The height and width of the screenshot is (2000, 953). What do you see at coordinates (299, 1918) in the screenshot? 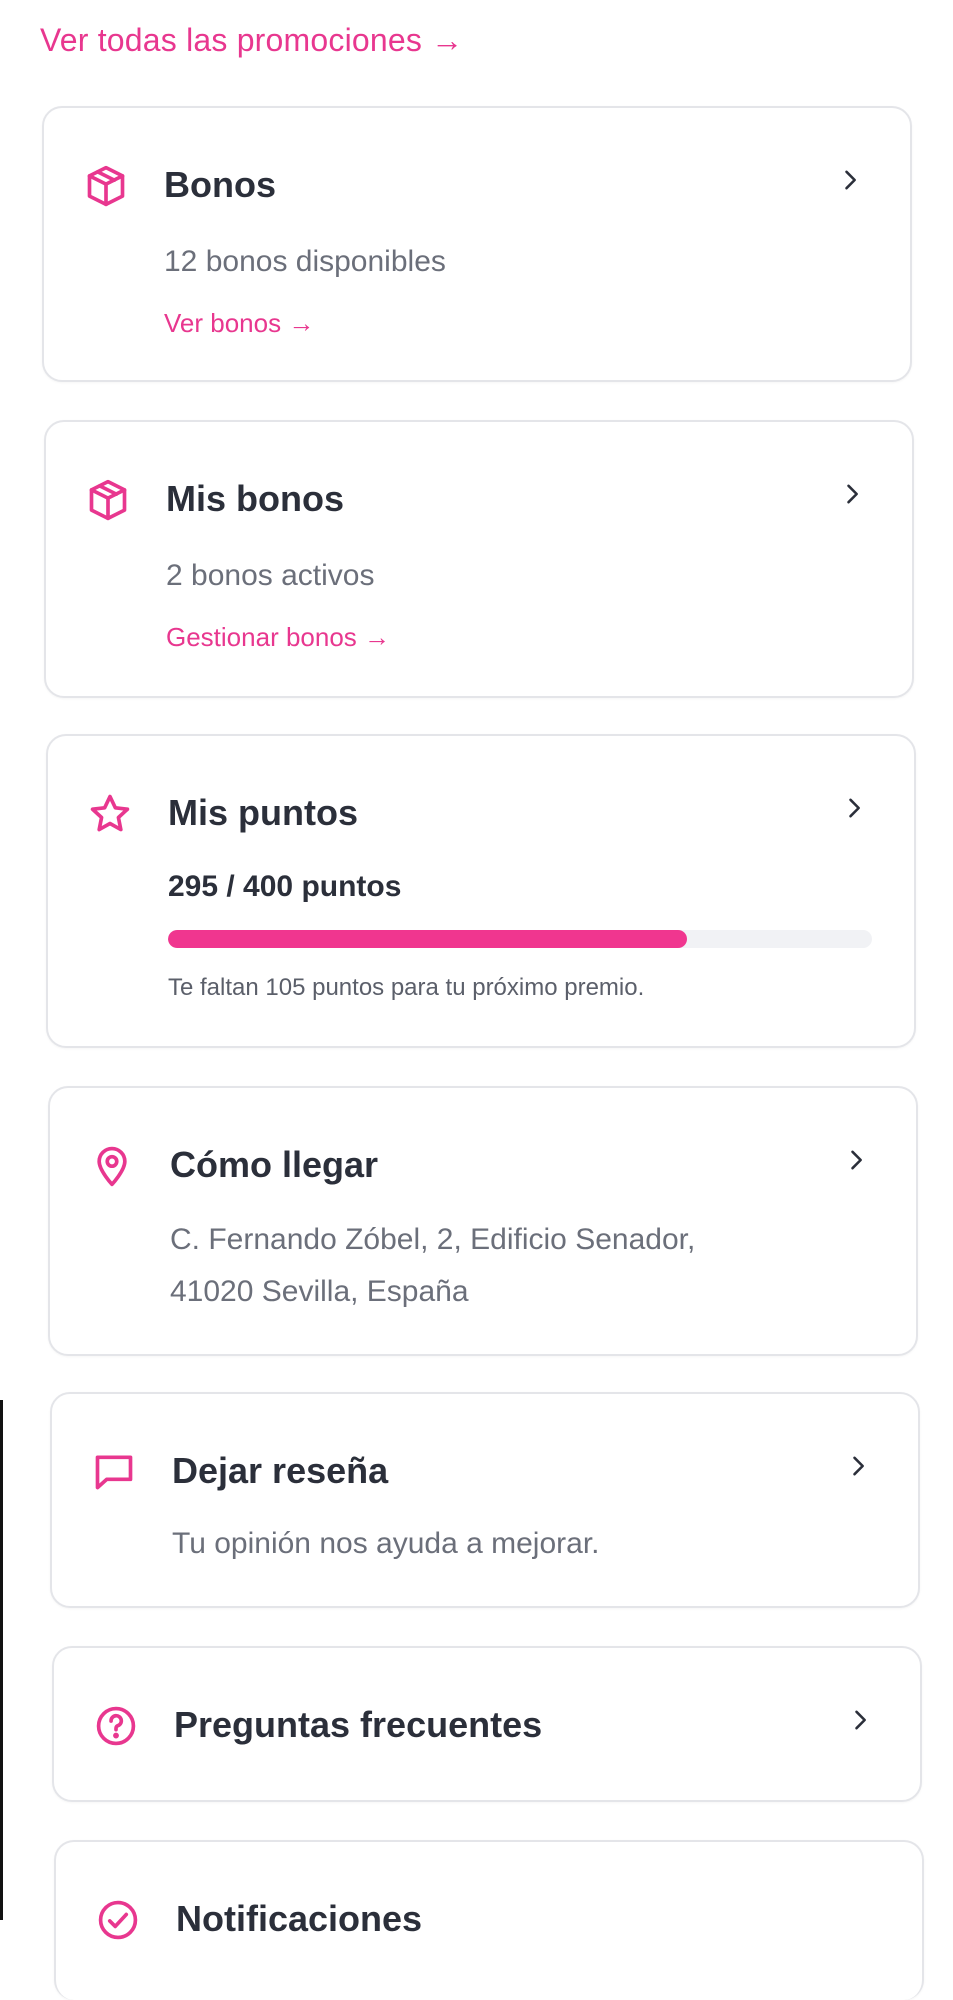
I see `card-title: Notificaciones` at bounding box center [299, 1918].